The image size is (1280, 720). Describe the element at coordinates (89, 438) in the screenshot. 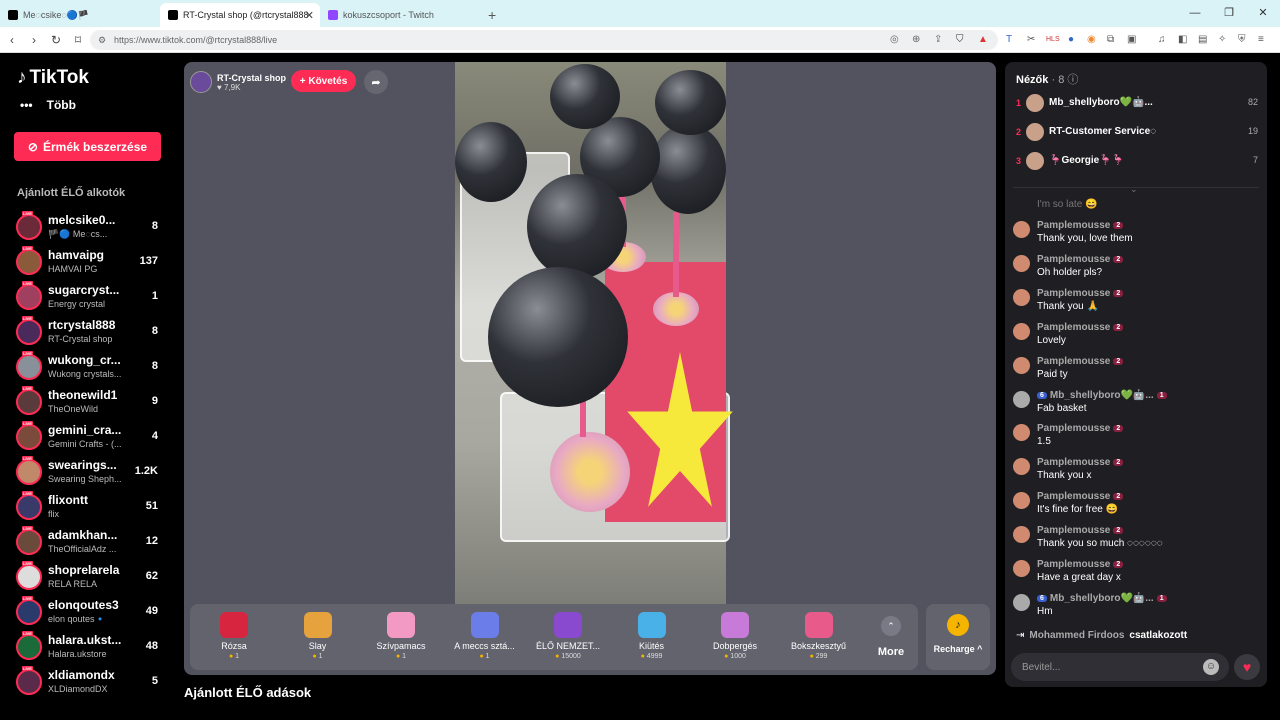

I see `creator-item: LIVE gemini_cra... Gemini Crafts - (... 4` at that location.